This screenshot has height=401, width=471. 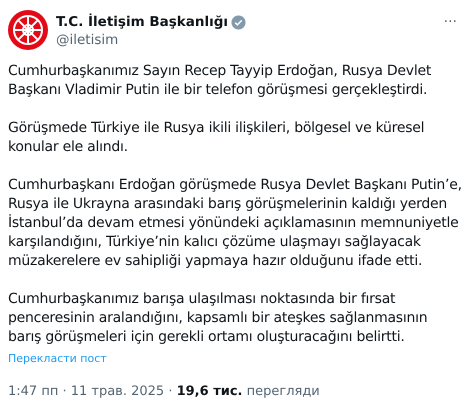 I want to click on post-paragraph: Görüşmede Türkiye ile Rusya ikili ilişkileri, bölgesel ve küresel konular ele alındı., so click(x=217, y=138).